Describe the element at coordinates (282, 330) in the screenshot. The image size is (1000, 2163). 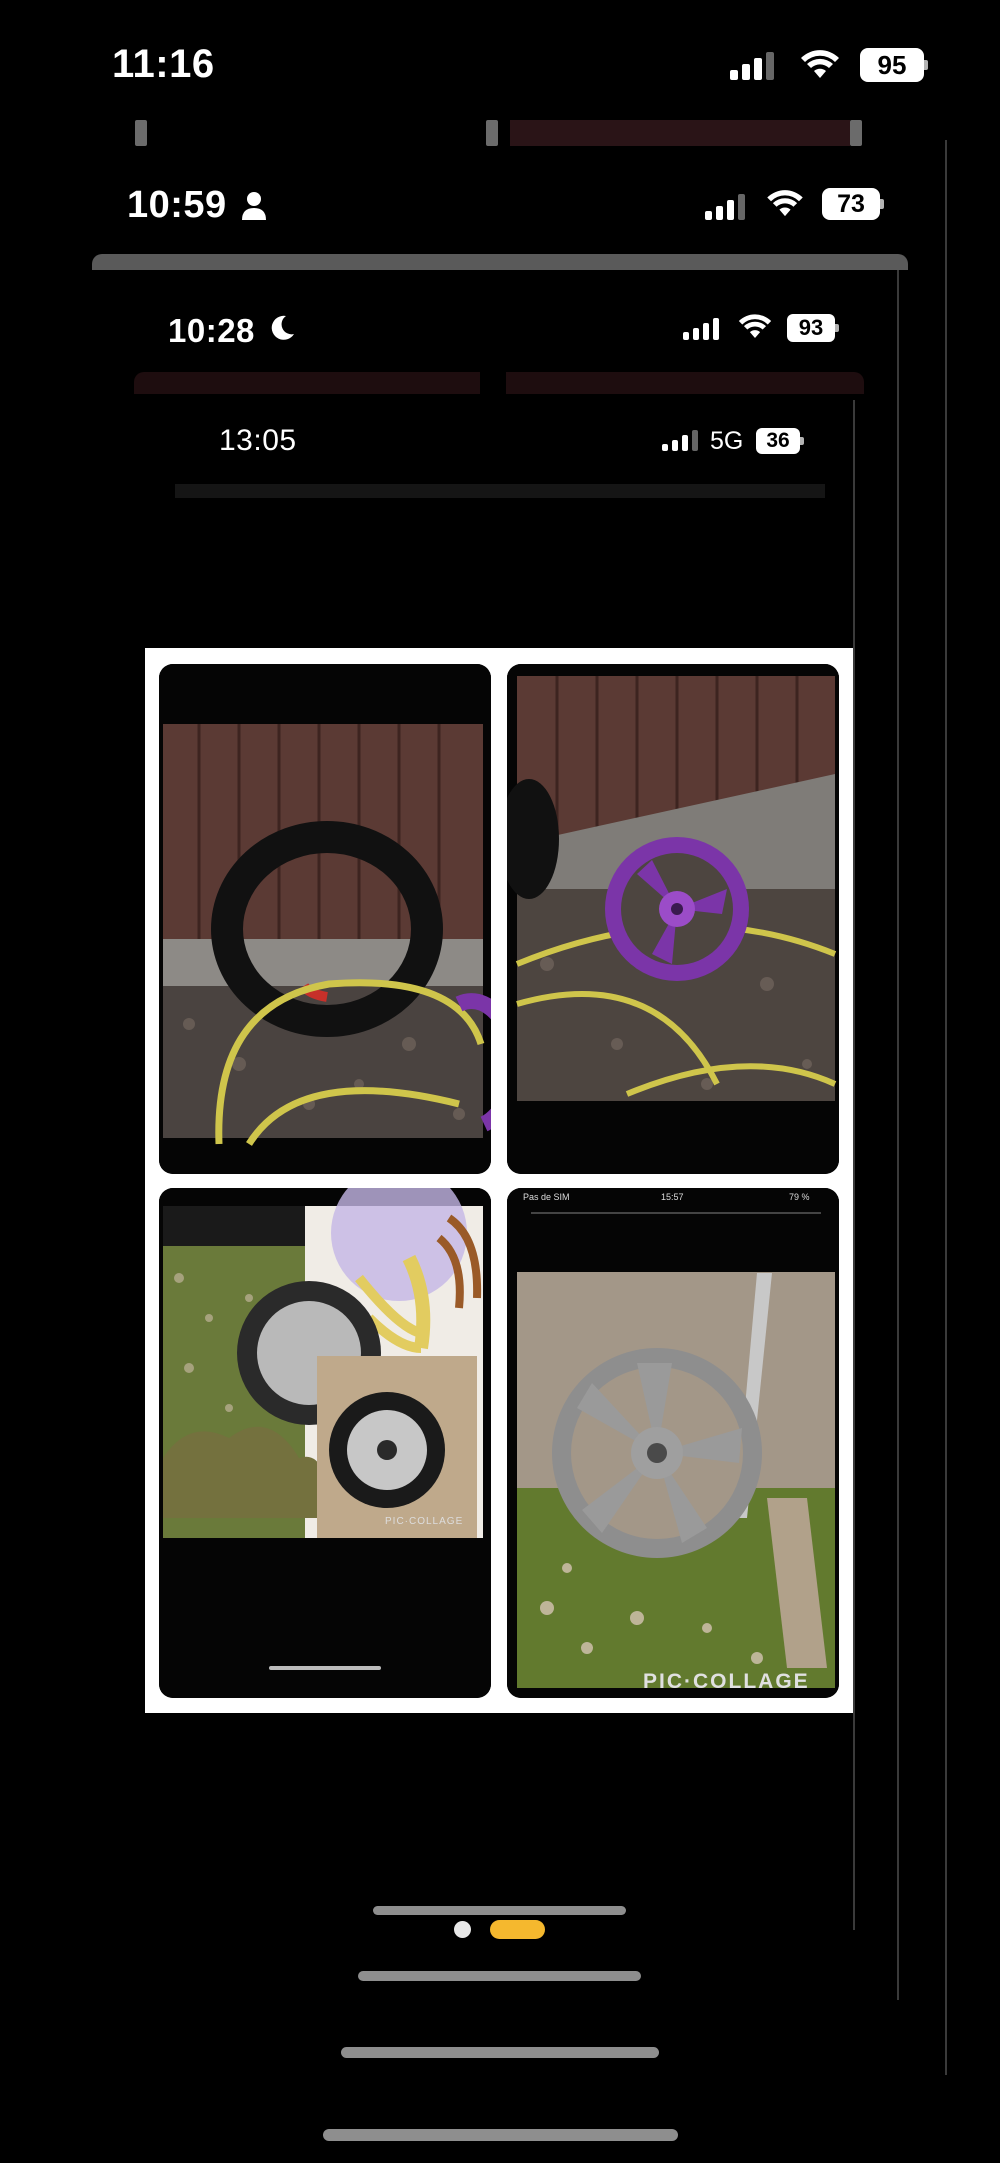
I see `moon-icon` at that location.